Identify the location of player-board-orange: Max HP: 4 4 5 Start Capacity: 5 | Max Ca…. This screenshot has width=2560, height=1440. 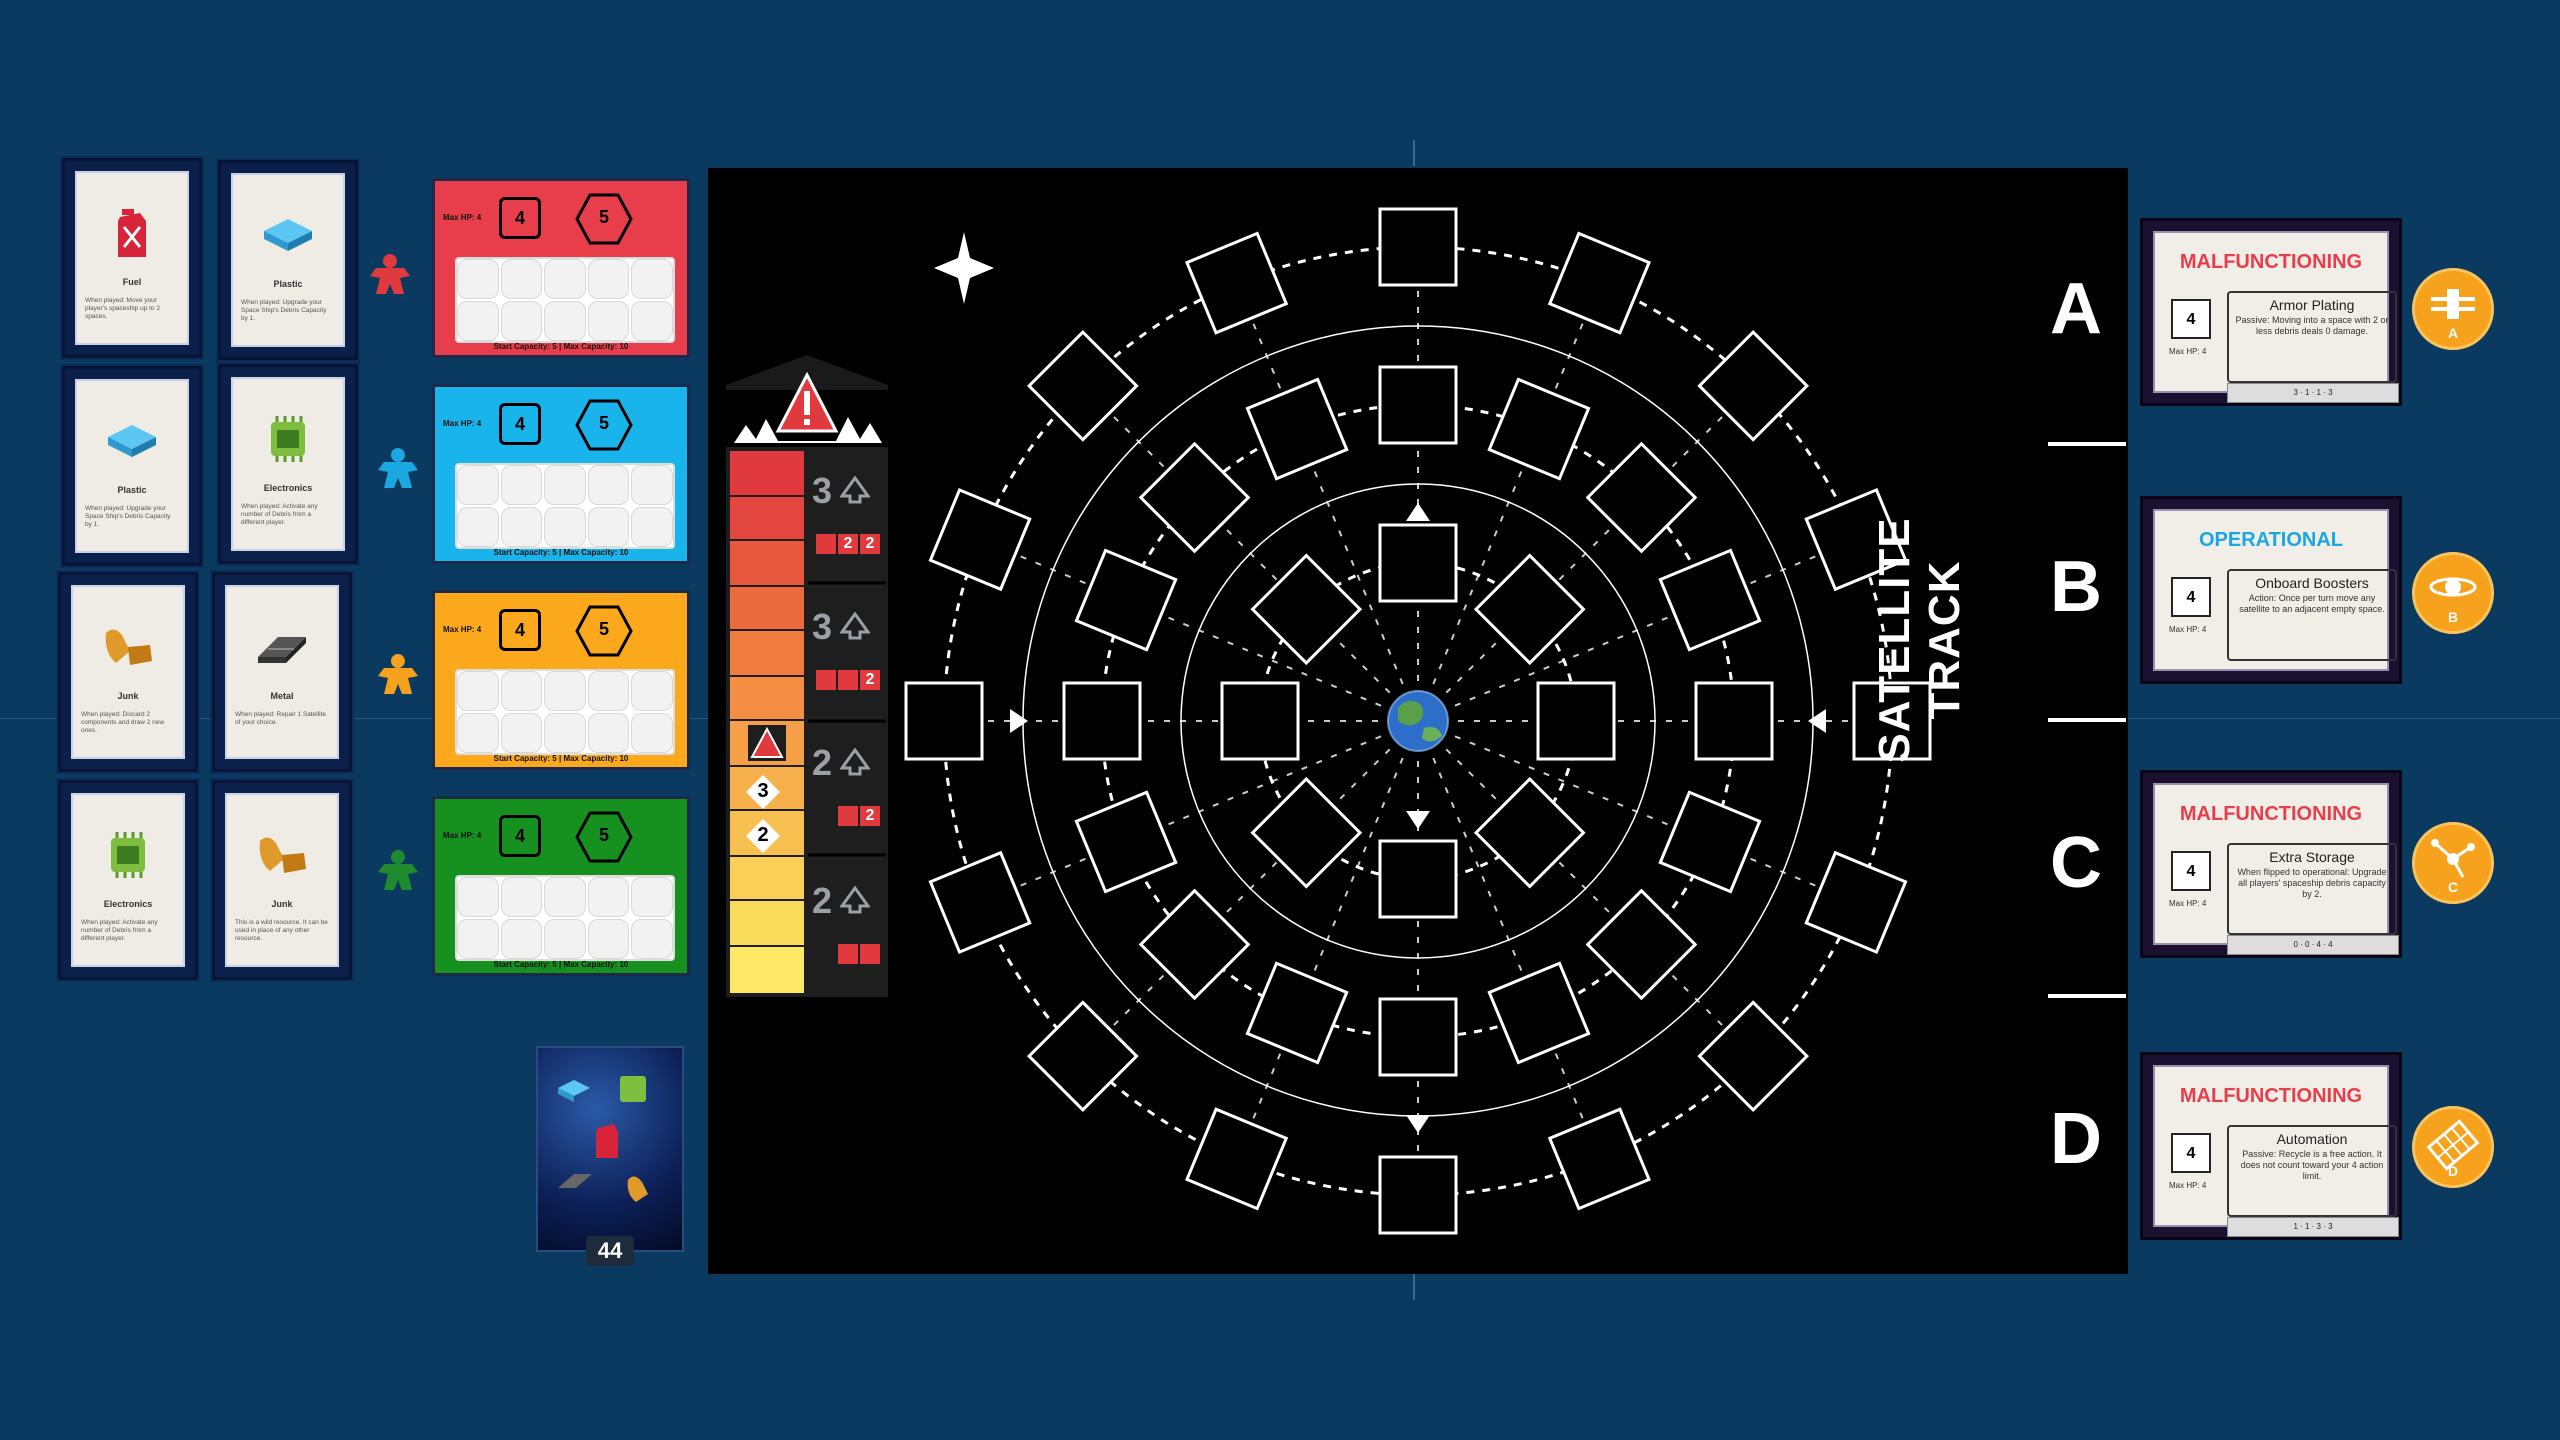
(561, 680).